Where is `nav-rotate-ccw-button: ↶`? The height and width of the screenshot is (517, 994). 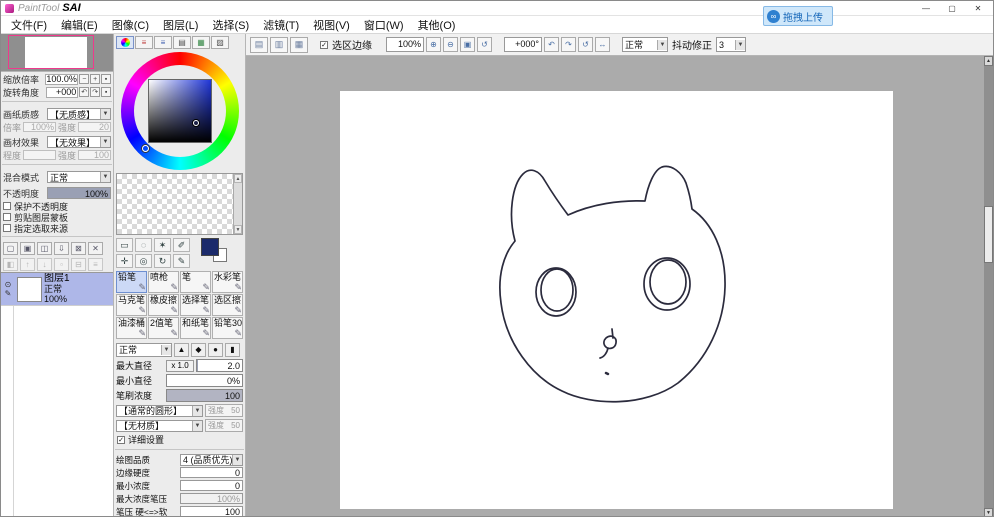 nav-rotate-ccw-button: ↶ is located at coordinates (84, 92).